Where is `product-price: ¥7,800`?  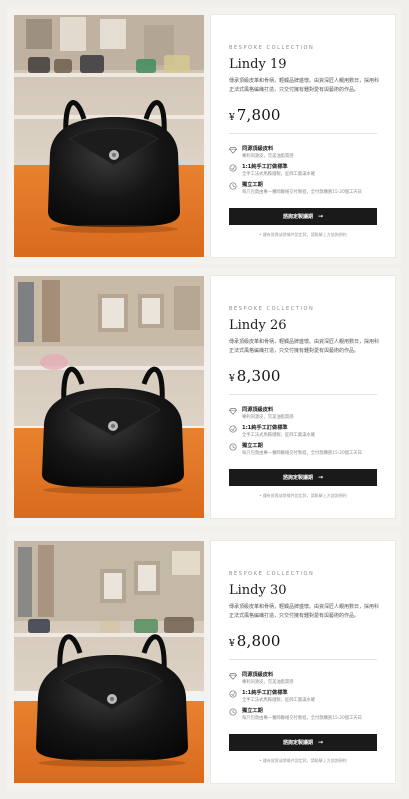 product-price: ¥7,800 is located at coordinates (255, 114).